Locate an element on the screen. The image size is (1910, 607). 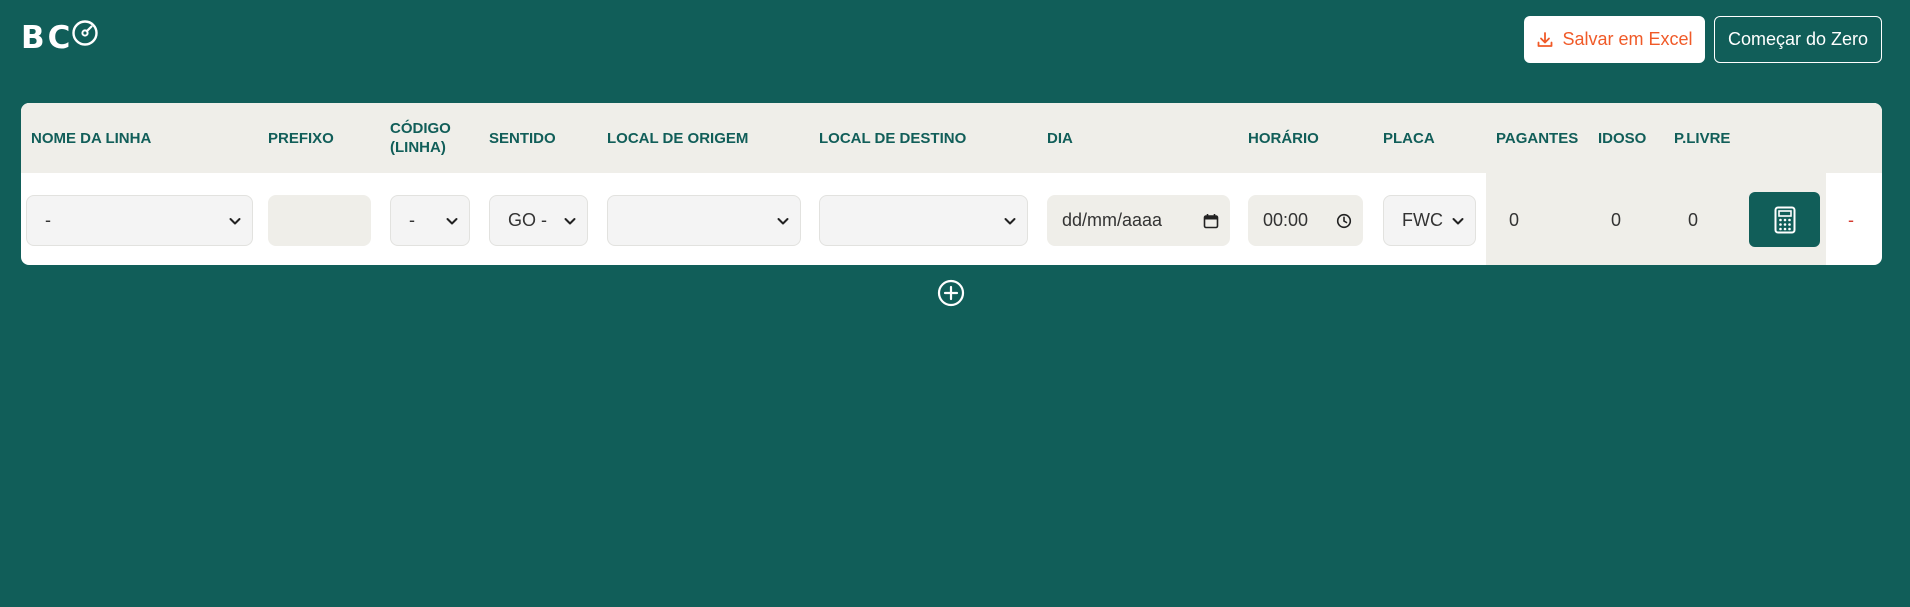
download-icon is located at coordinates (1545, 39).